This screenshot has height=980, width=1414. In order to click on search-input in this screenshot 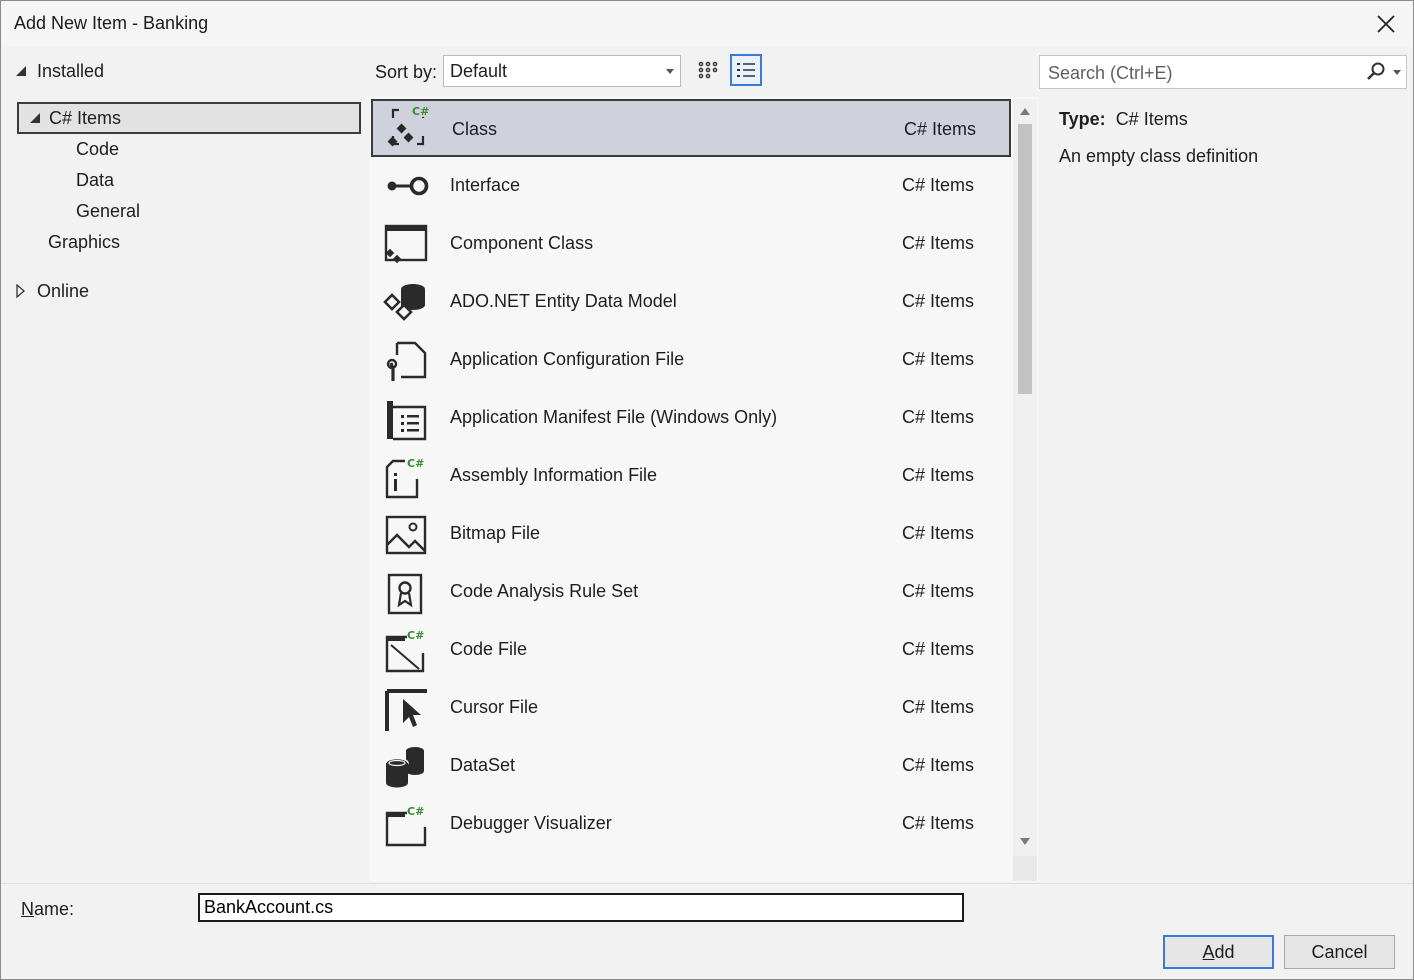, I will do `click(1198, 73)`.